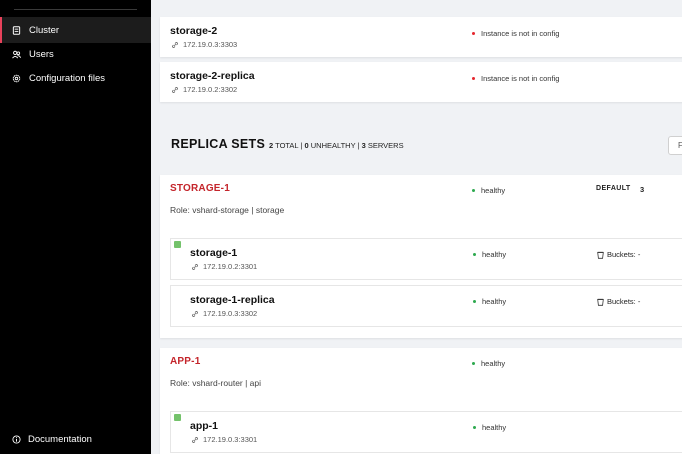  Describe the element at coordinates (216, 383) in the screenshot. I see `replicaset-role: Role: vshard-router | api` at that location.